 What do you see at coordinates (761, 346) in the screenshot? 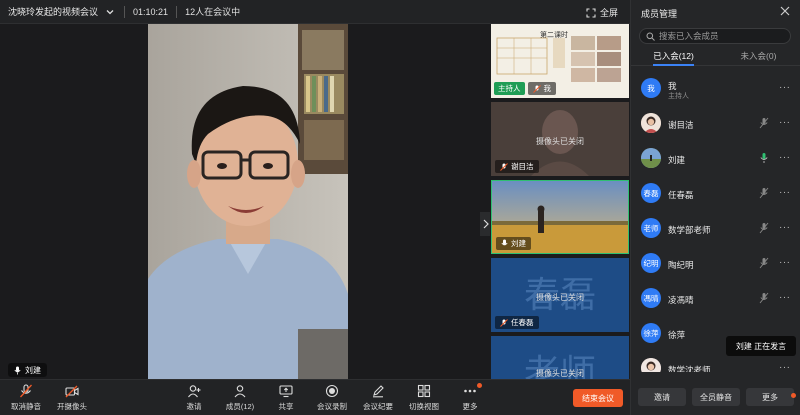
I see `speaking-tooltip: 刘建 正在发言` at bounding box center [761, 346].